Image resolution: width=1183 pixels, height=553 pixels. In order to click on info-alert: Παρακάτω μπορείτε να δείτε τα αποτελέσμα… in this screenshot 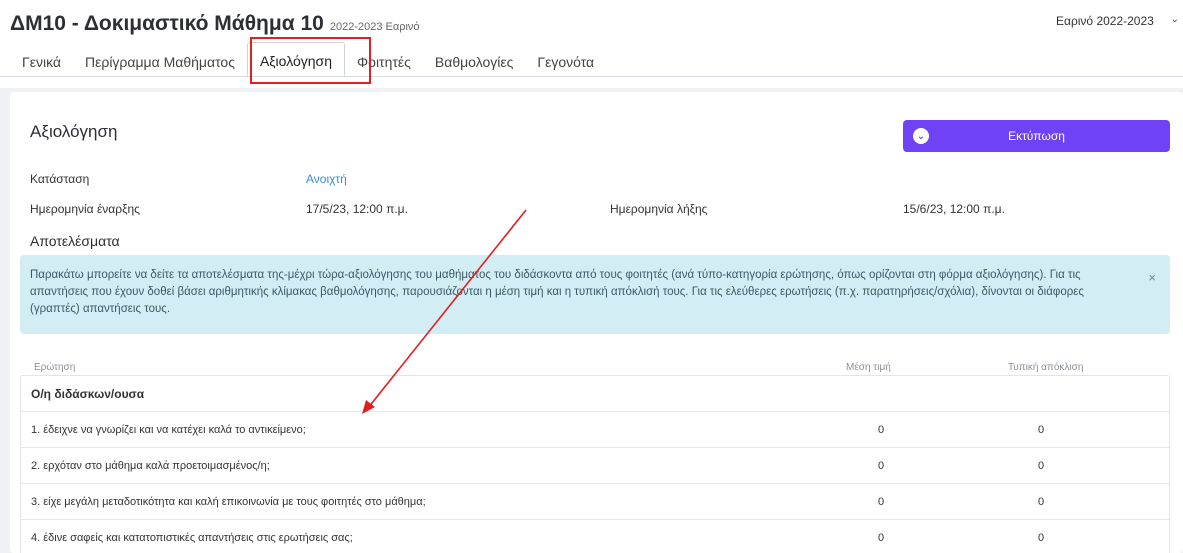, I will do `click(595, 294)`.